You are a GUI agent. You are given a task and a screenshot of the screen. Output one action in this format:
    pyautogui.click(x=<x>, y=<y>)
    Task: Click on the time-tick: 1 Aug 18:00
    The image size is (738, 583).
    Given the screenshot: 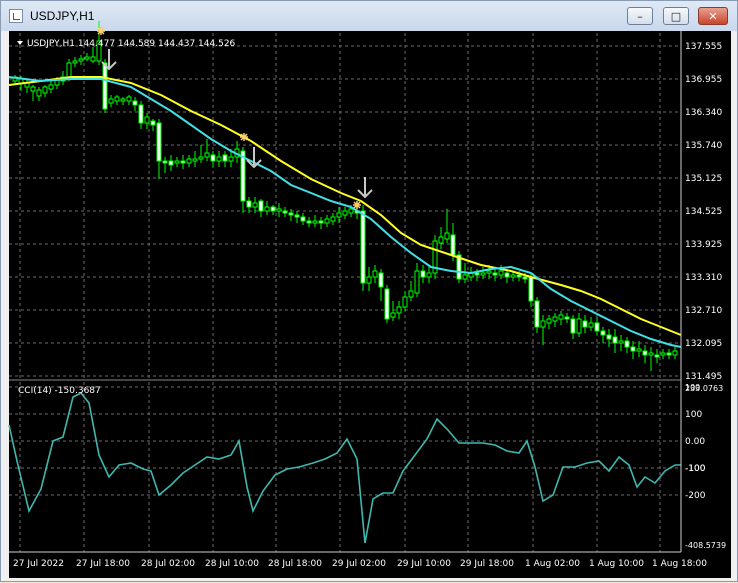 What is the action you would take?
    pyautogui.click(x=679, y=564)
    